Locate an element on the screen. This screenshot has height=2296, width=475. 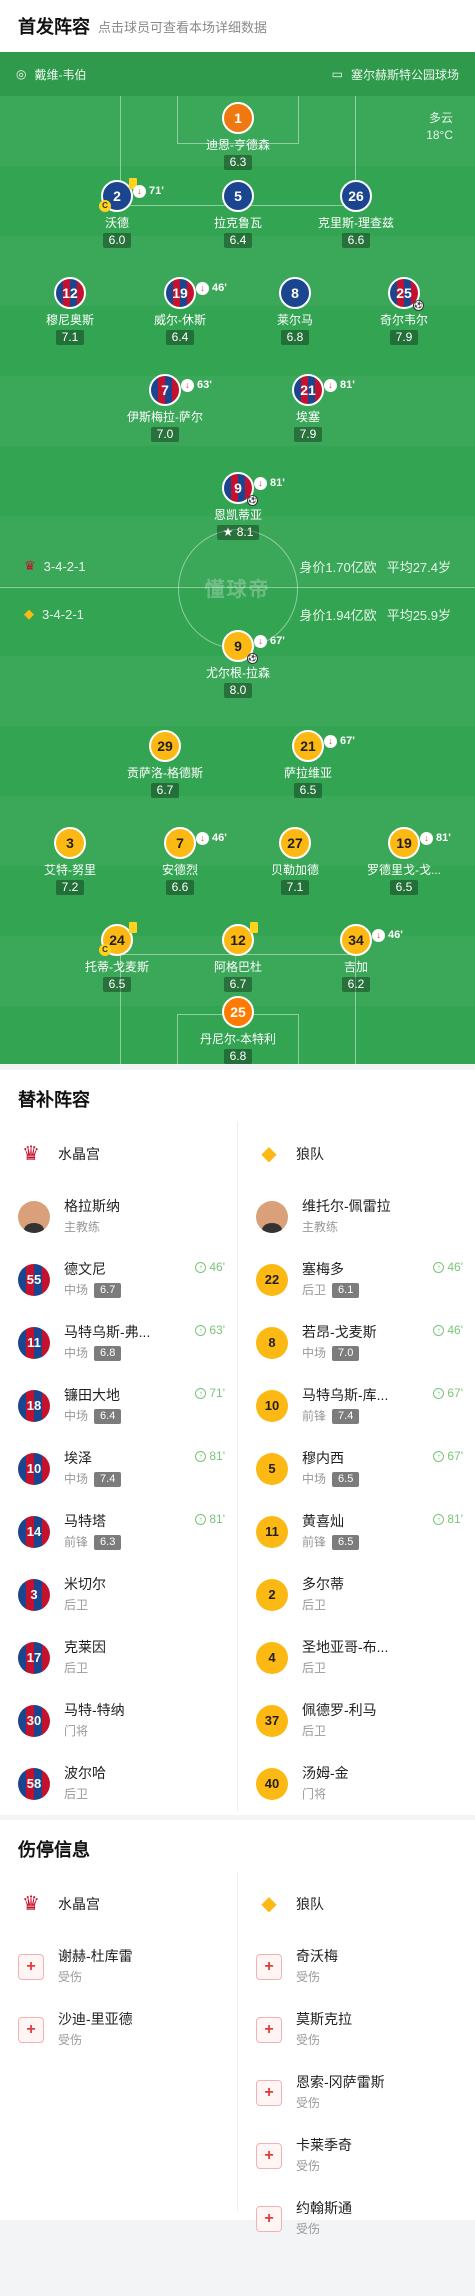
player-home-12: 12 穆尼奥斯 7.1 is located at coordinates (70, 311).